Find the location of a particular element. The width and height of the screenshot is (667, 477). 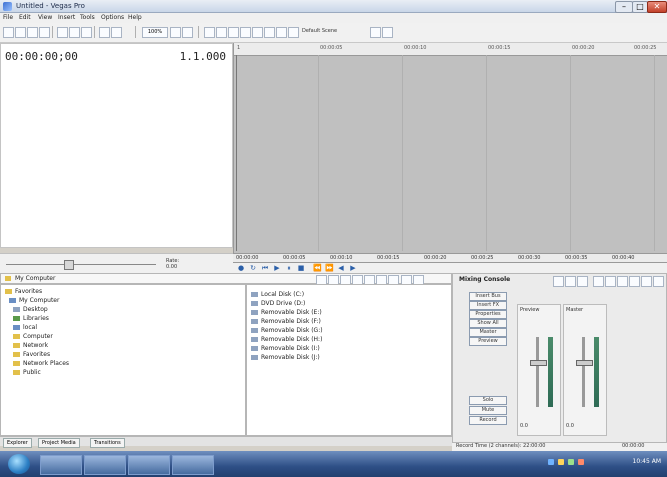

mixer-settings-icon is located at coordinates (658, 281).